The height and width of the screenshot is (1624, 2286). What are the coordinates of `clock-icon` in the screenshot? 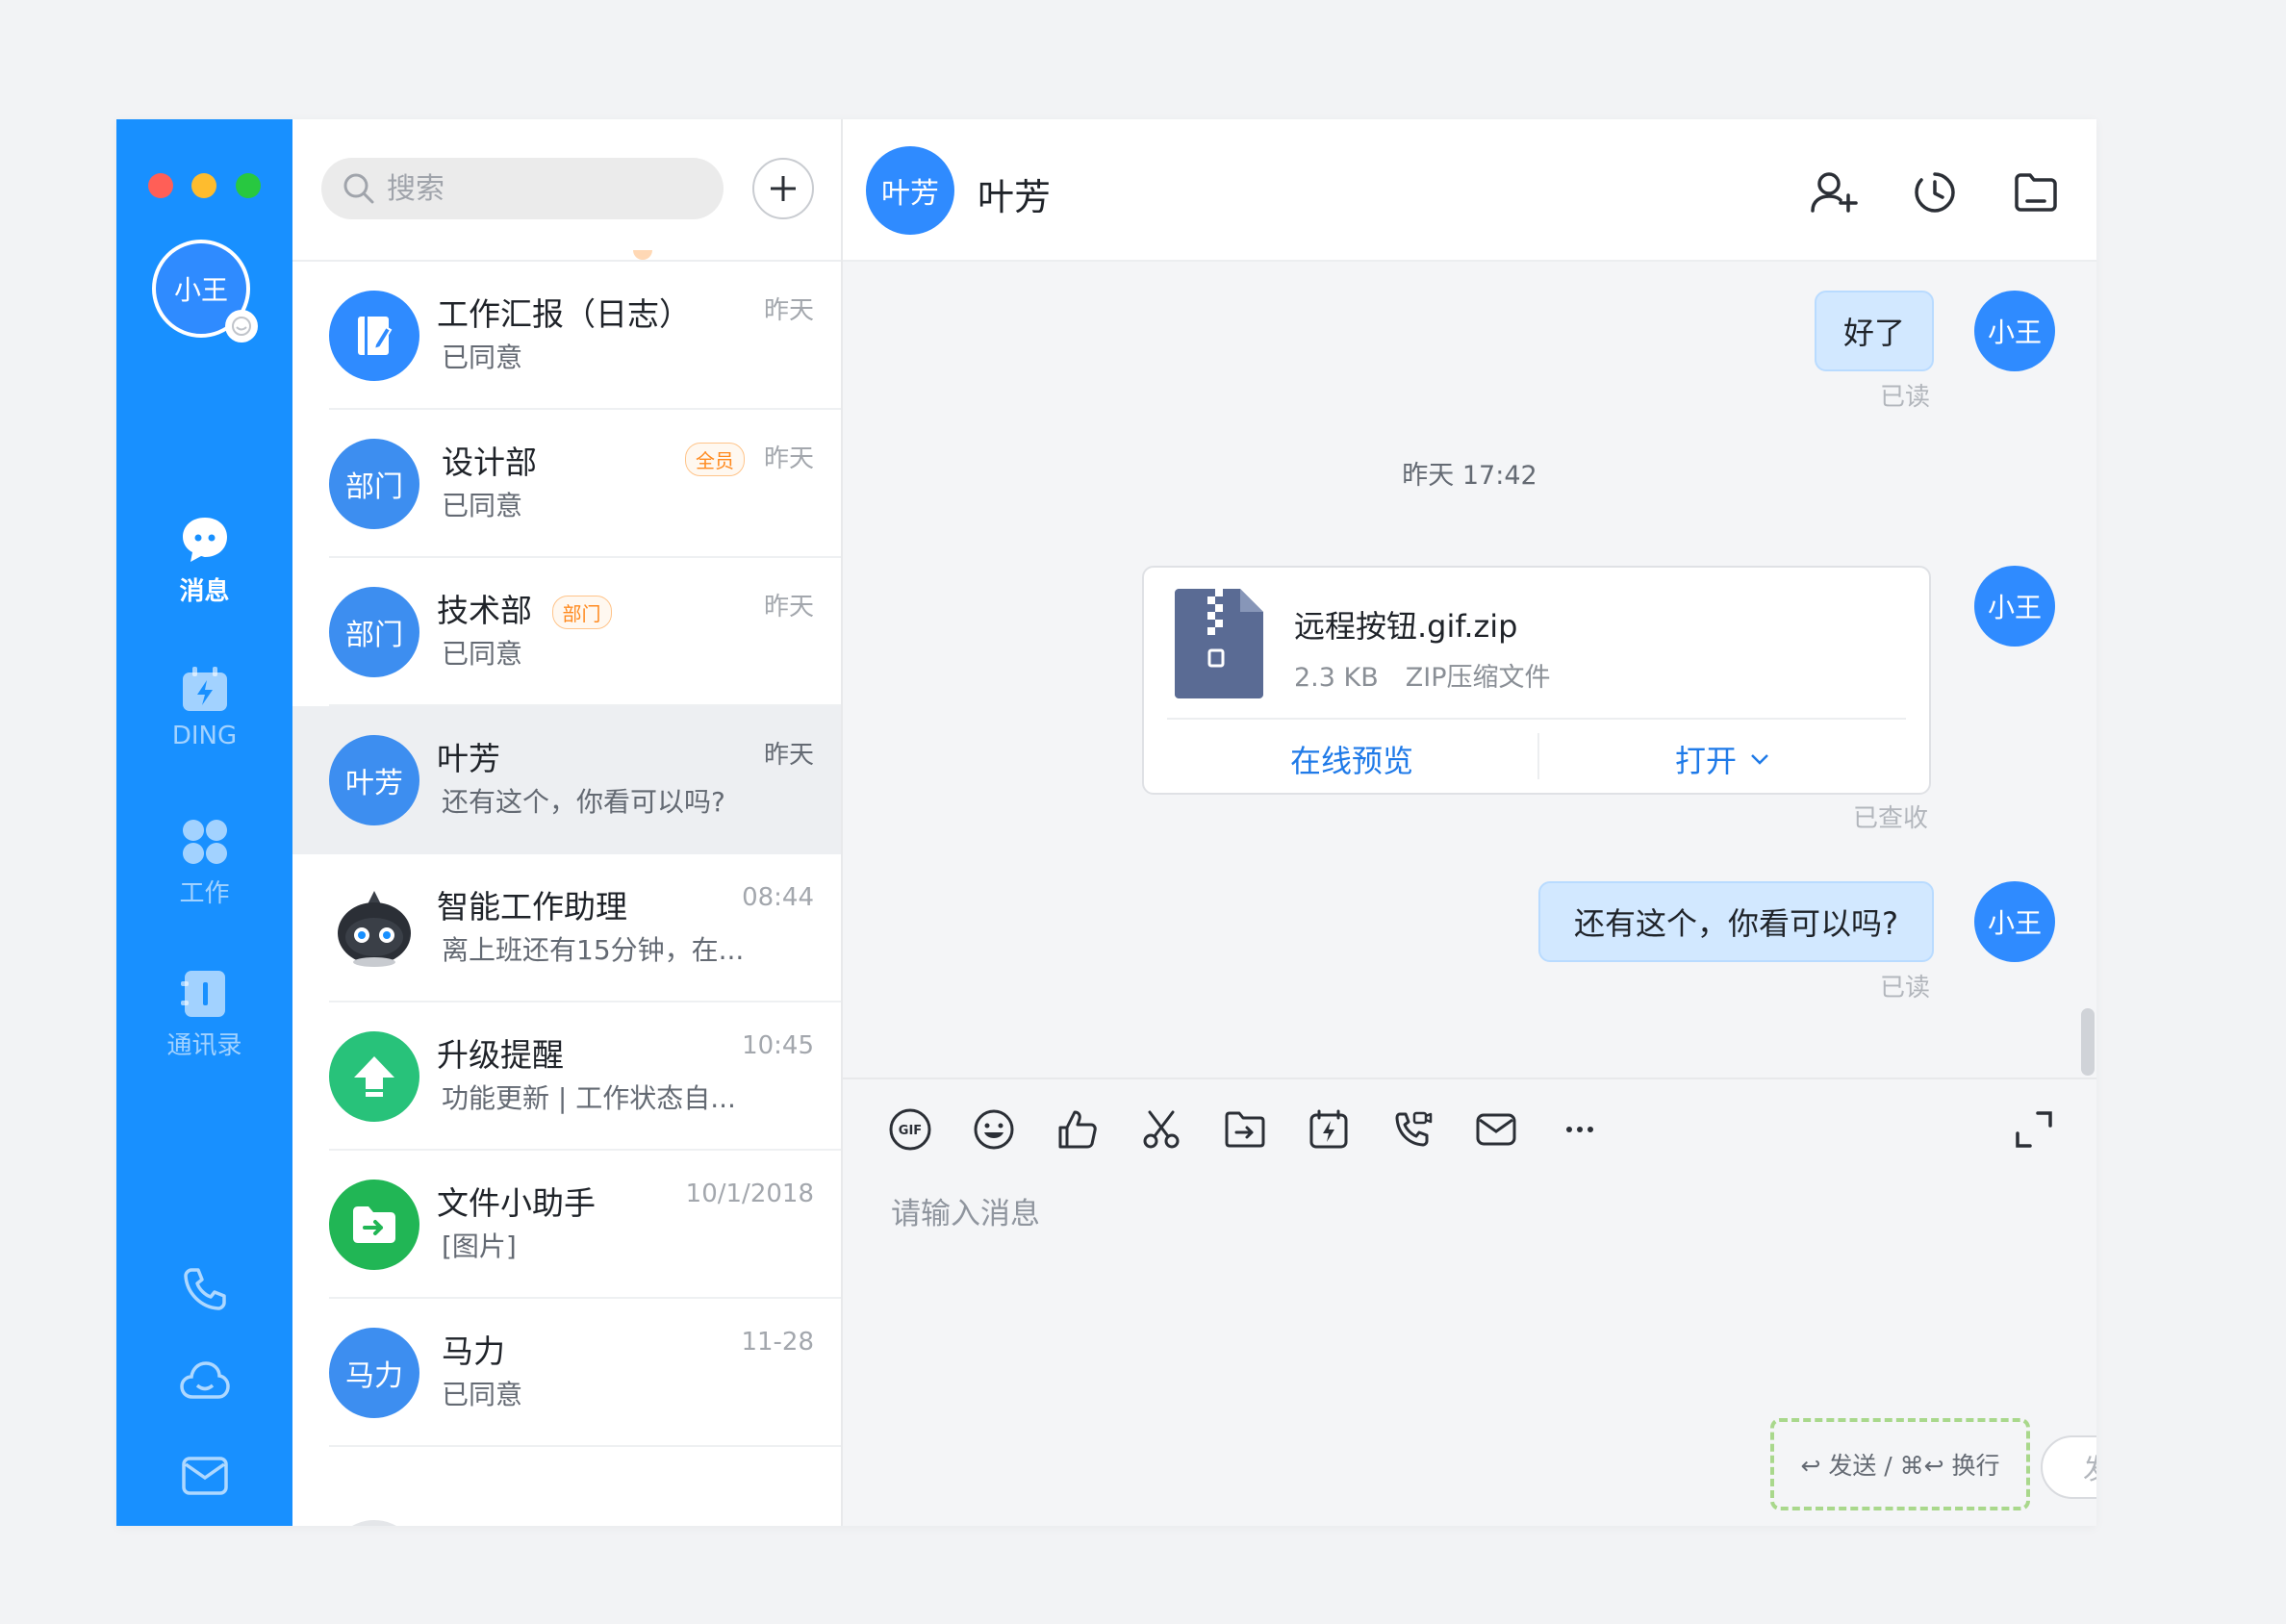 It's located at (1935, 192).